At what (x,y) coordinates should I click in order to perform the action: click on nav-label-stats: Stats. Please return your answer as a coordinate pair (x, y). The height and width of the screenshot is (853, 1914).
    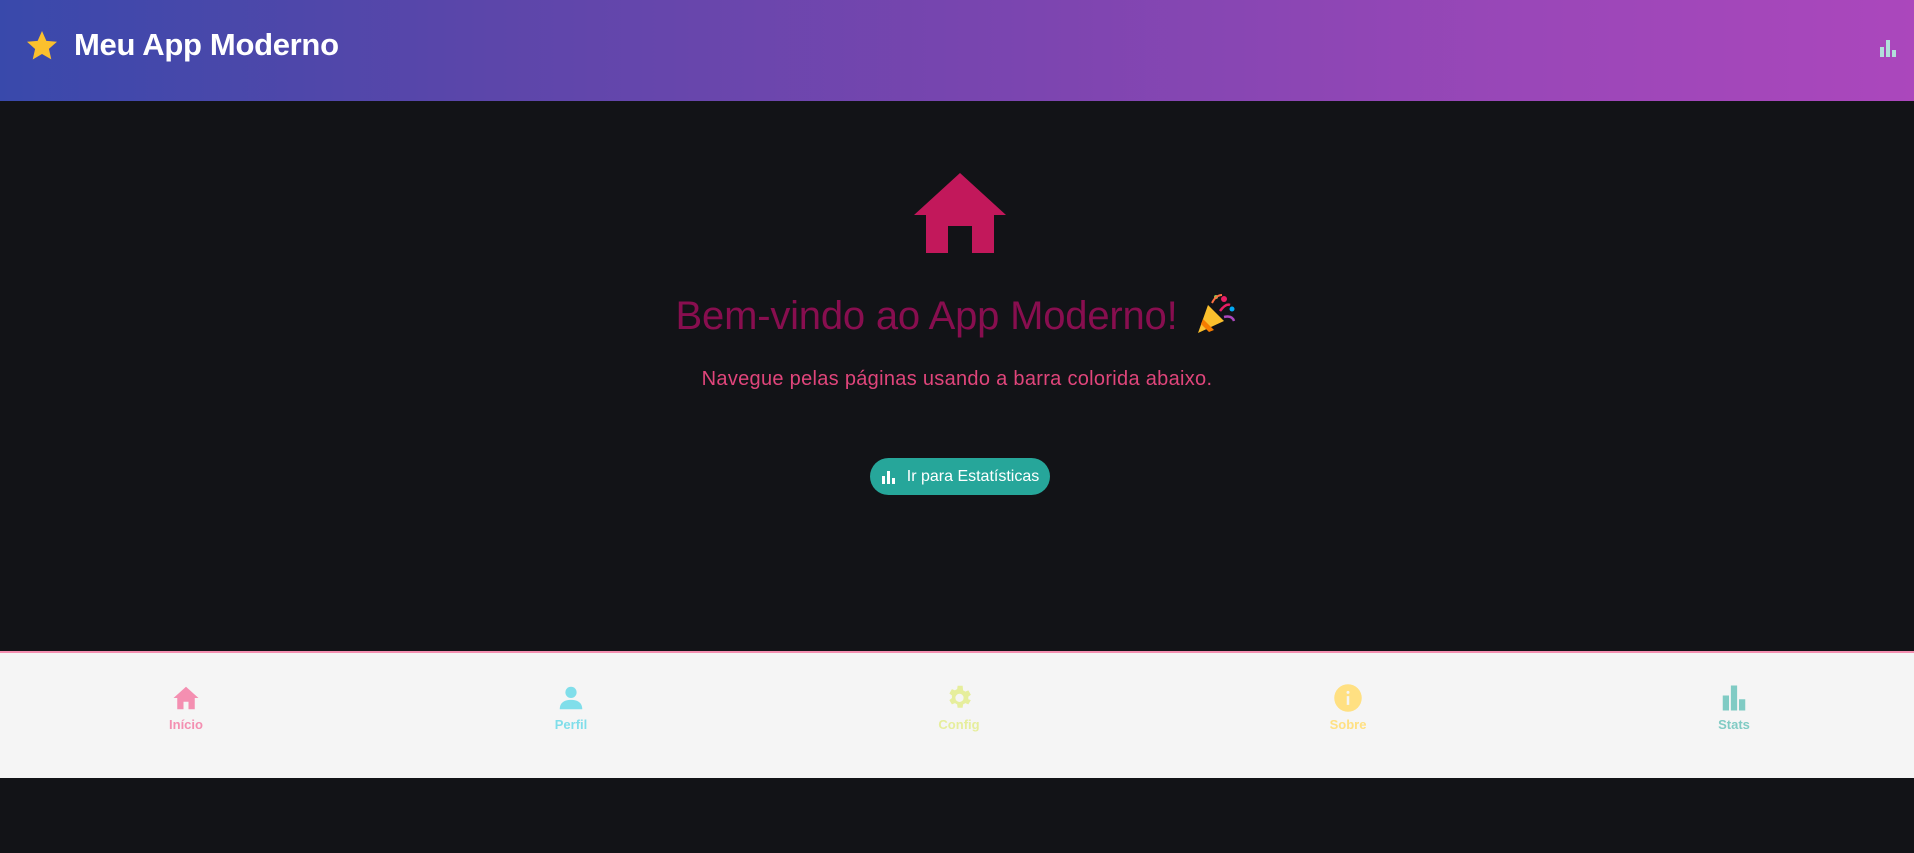
    Looking at the image, I should click on (1734, 724).